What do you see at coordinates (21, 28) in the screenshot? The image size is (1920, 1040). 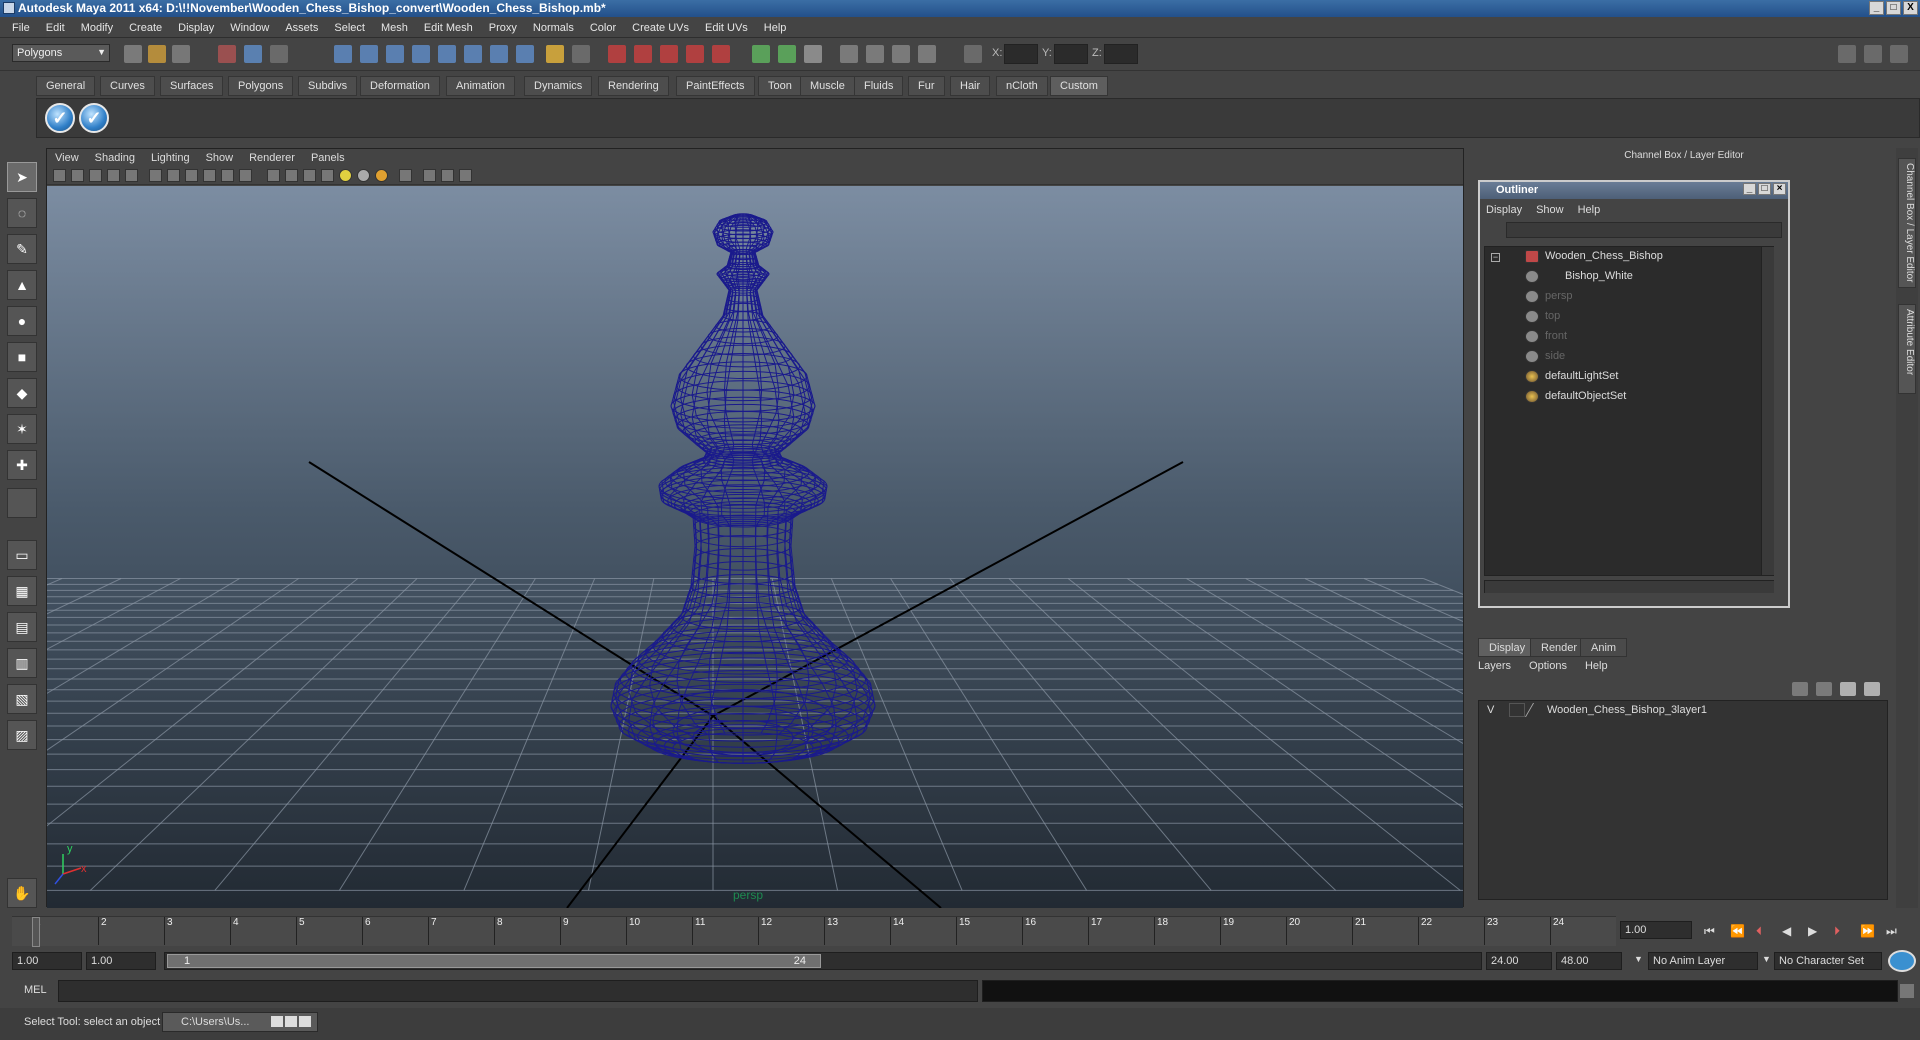 I see `menu-file: File` at bounding box center [21, 28].